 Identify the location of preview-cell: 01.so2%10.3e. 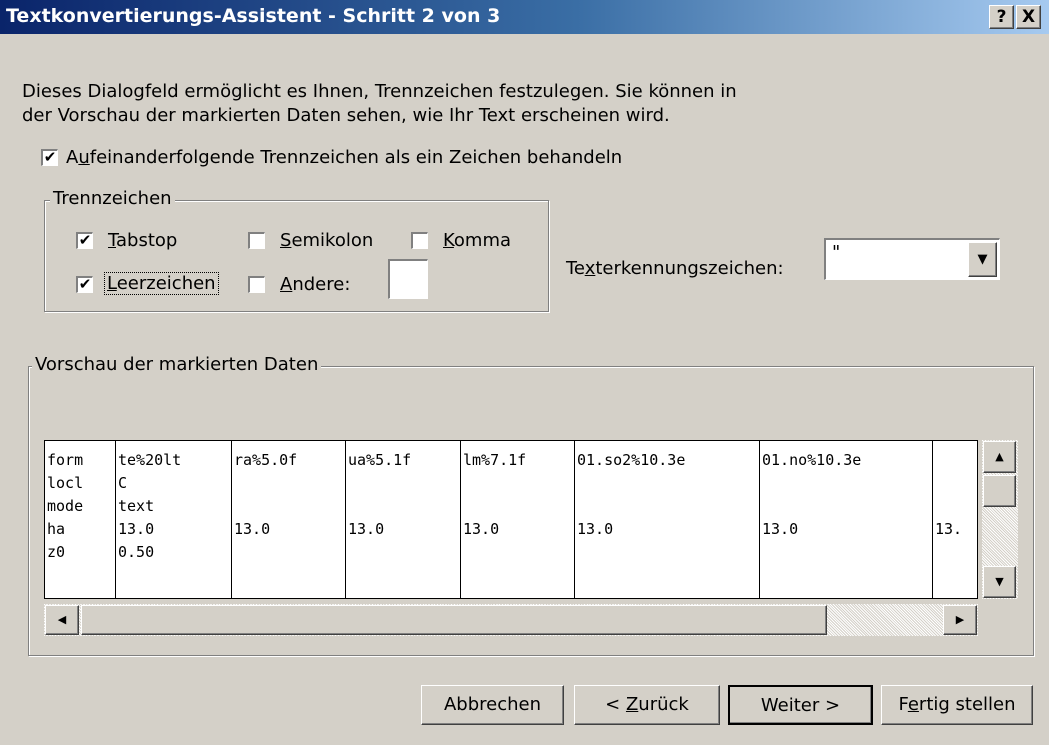
(631, 460).